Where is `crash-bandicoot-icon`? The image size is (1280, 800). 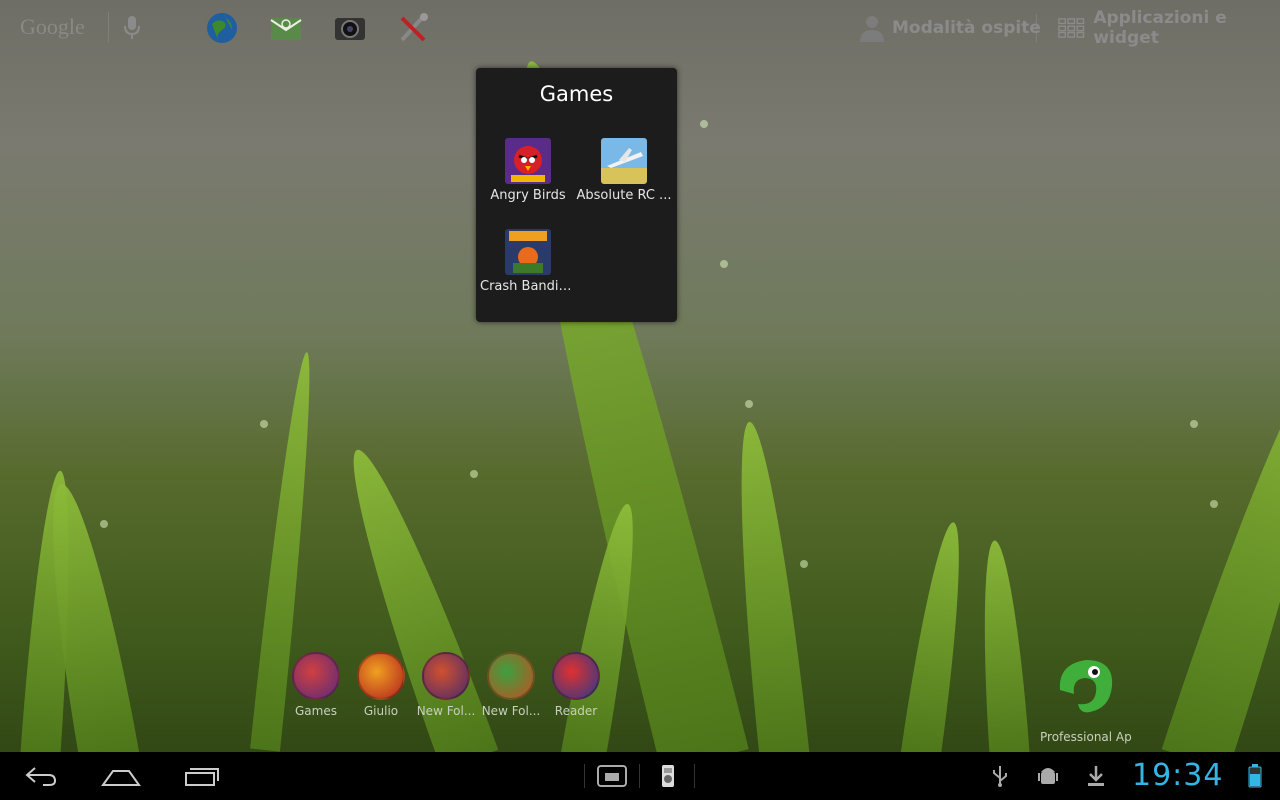 crash-bandicoot-icon is located at coordinates (528, 252).